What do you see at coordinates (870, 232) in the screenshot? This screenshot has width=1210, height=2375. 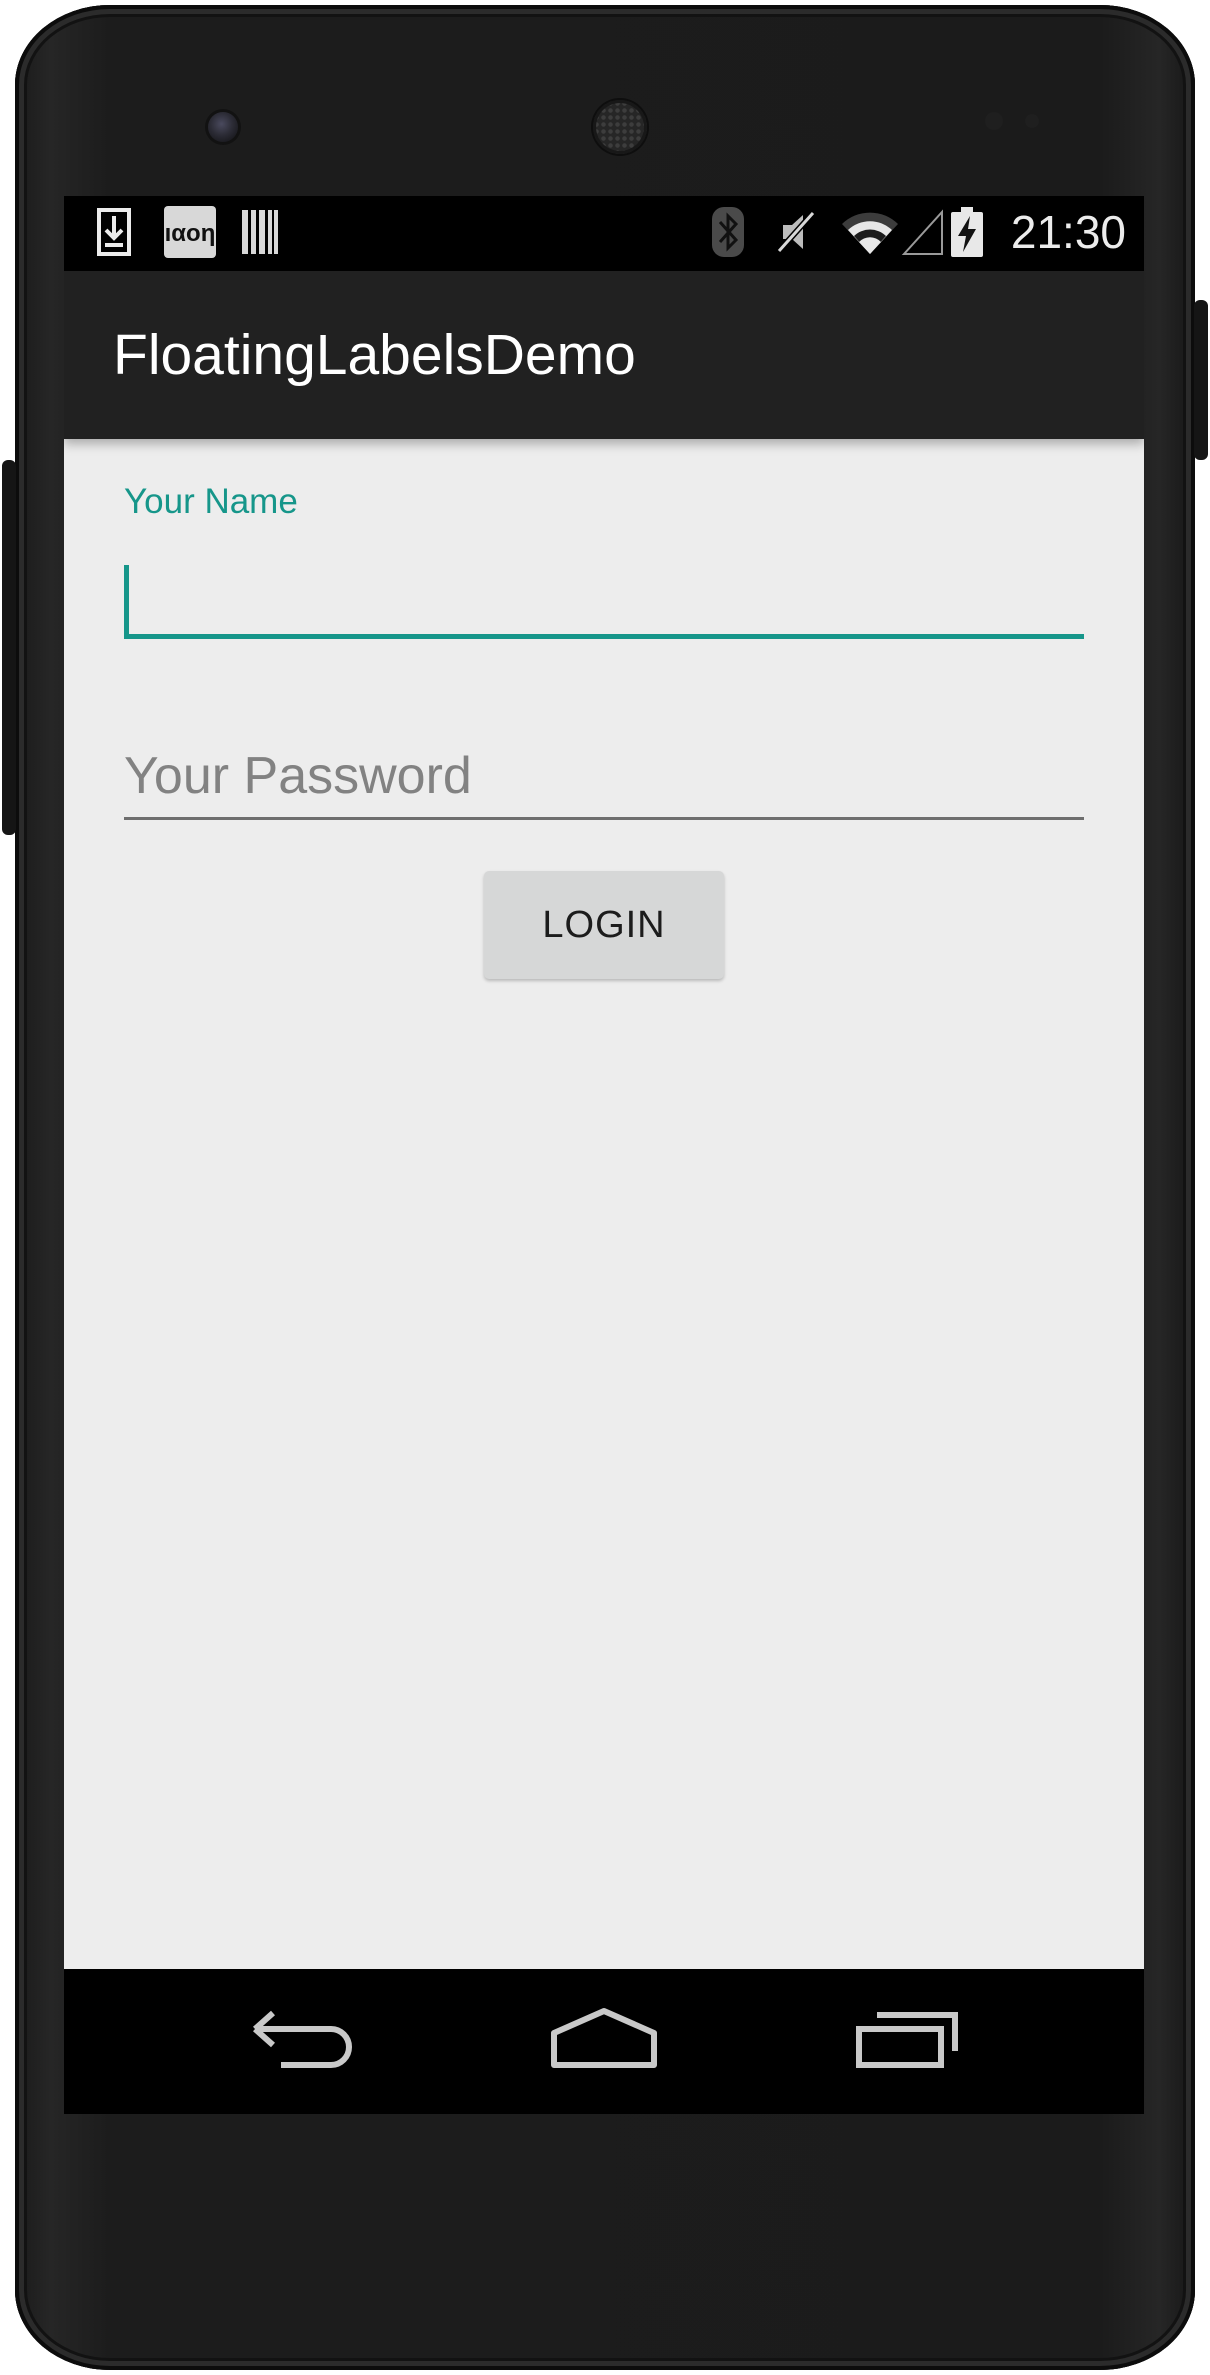 I see `wifi-icon` at bounding box center [870, 232].